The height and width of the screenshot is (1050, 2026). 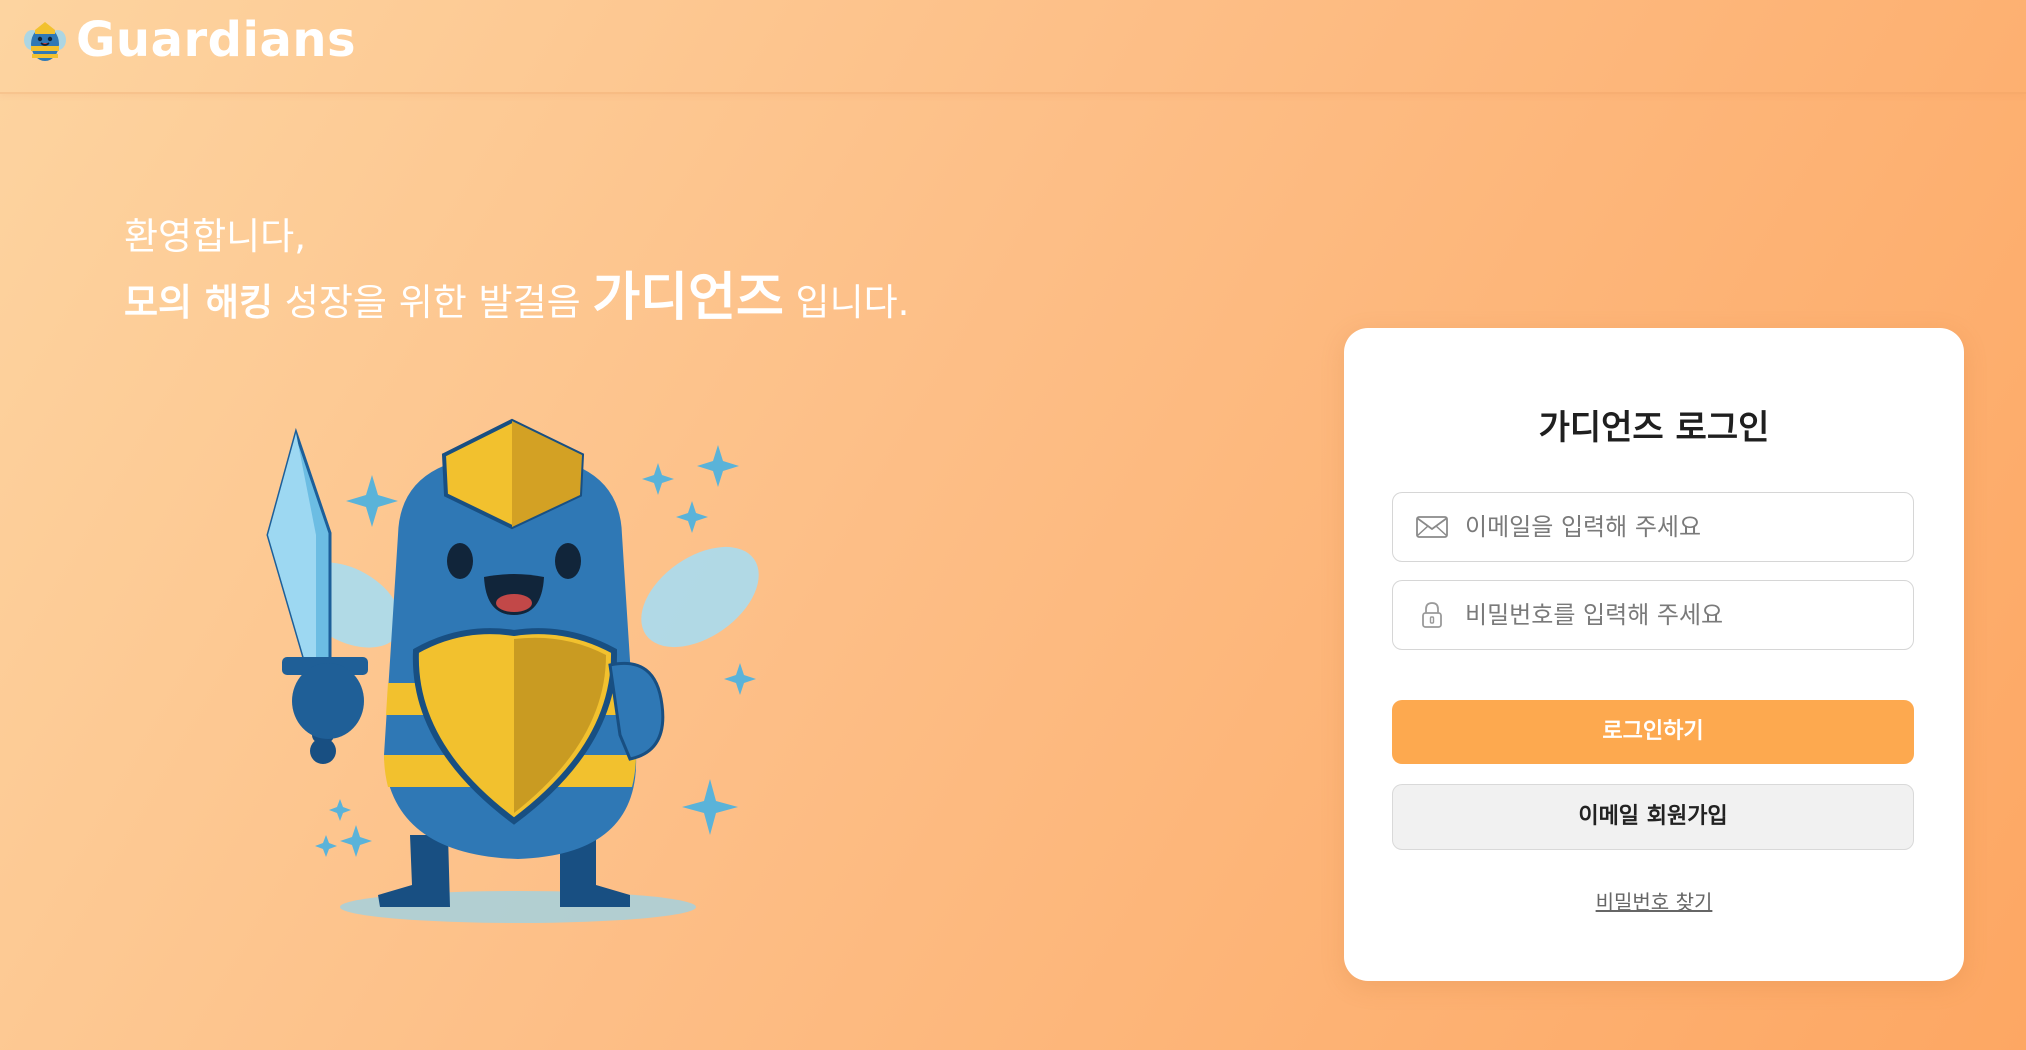 What do you see at coordinates (1013, 47) in the screenshot?
I see `top-bar: Guardians` at bounding box center [1013, 47].